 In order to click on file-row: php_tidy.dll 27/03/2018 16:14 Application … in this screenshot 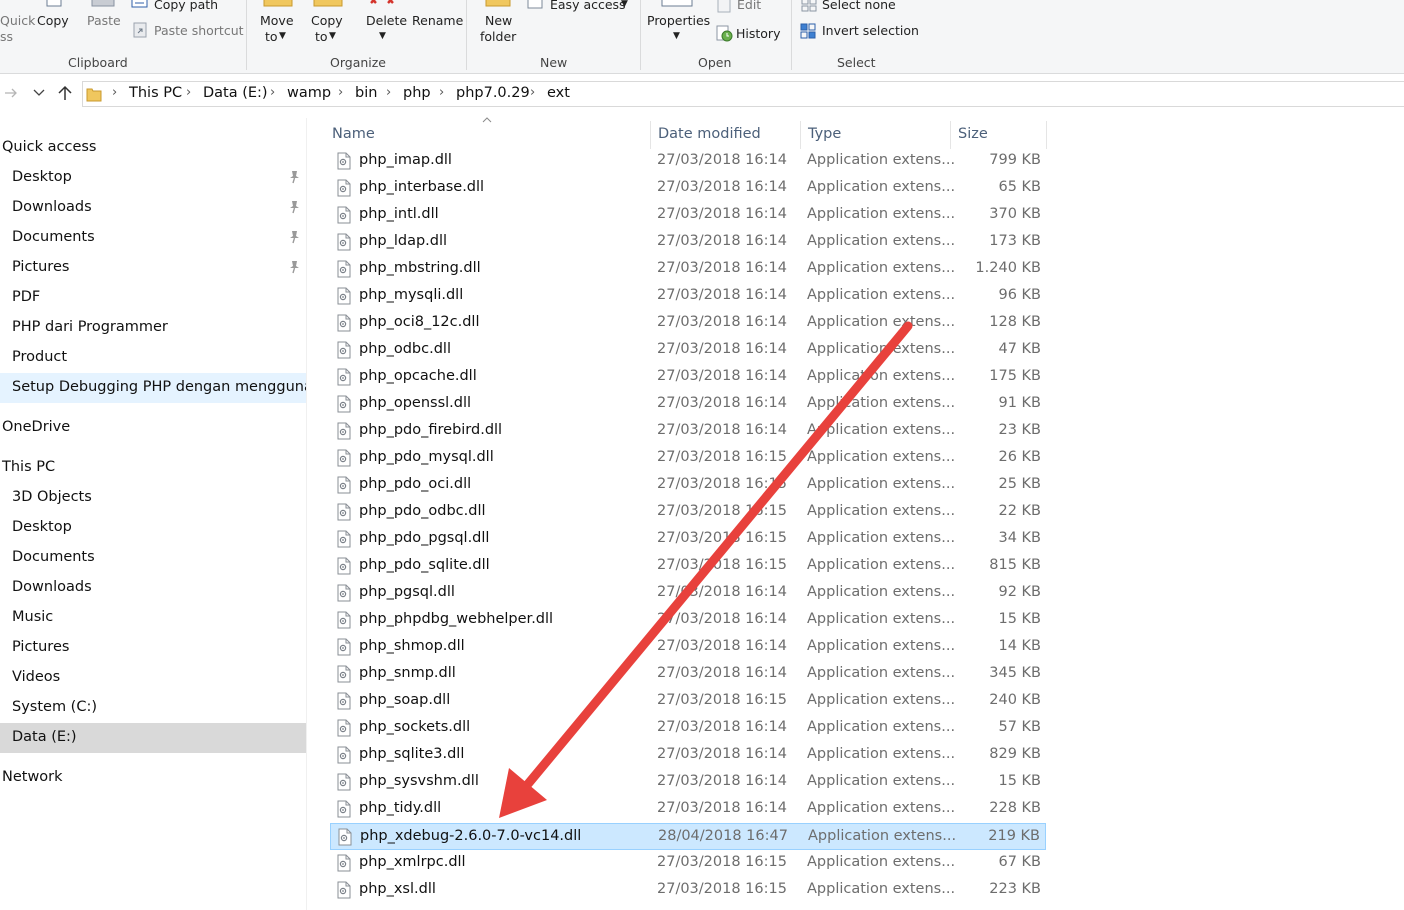, I will do `click(688, 809)`.